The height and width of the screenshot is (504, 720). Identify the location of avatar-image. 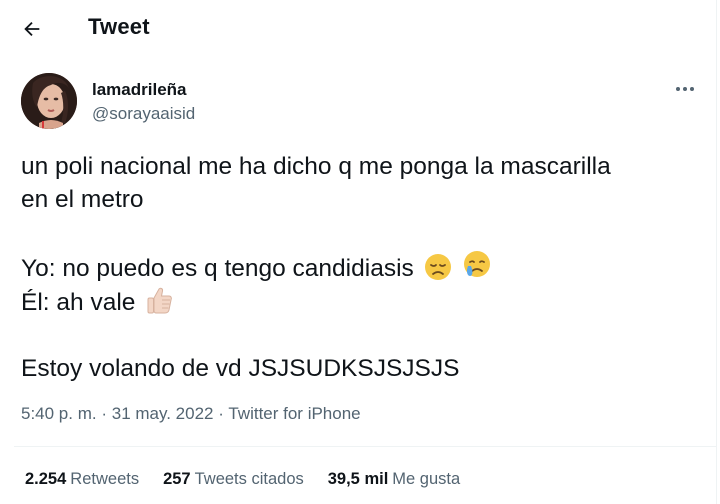
(49, 101).